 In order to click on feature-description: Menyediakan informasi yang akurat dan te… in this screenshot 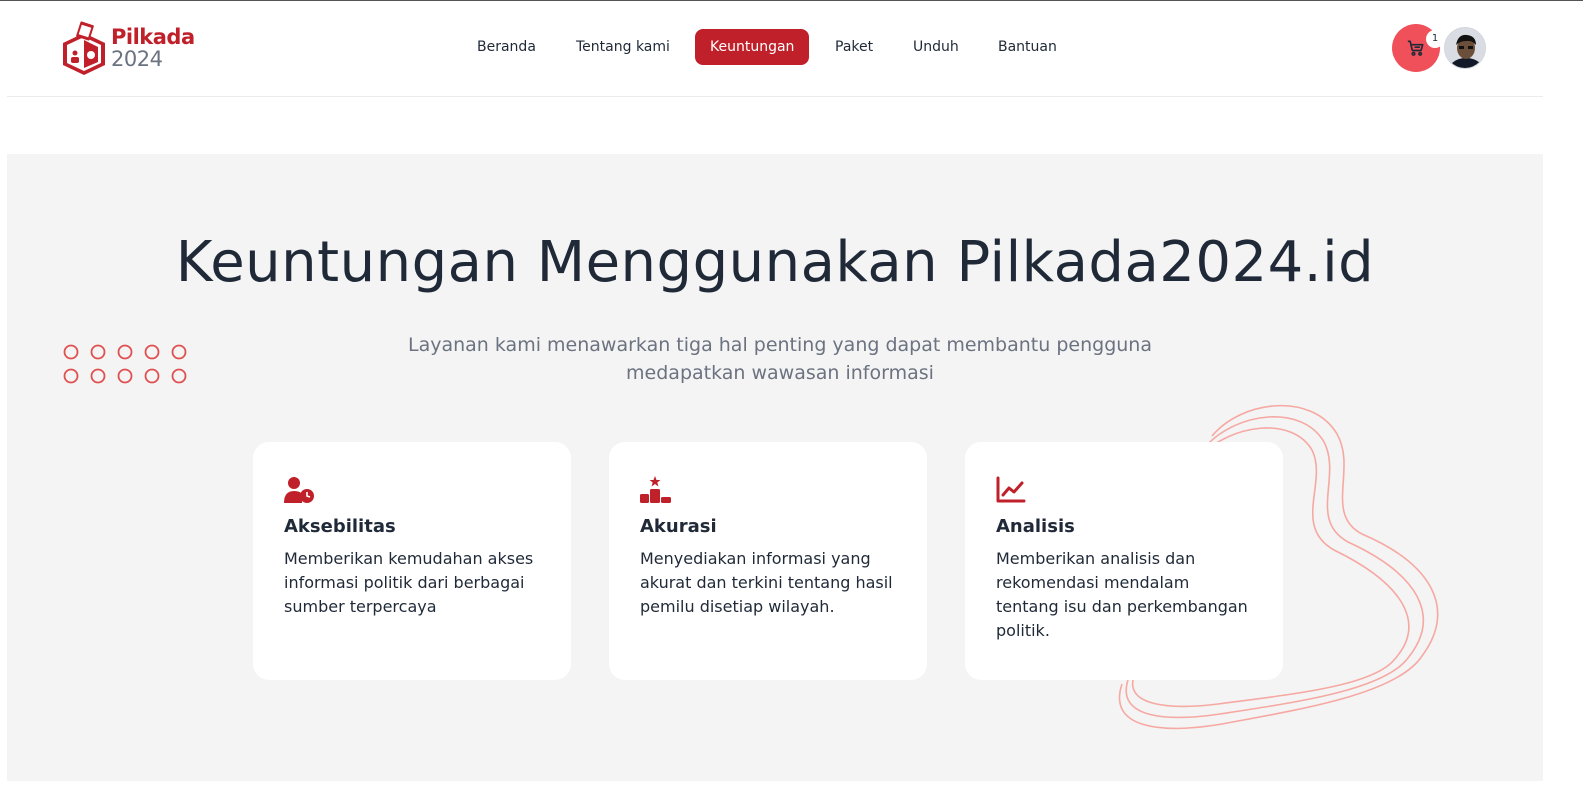, I will do `click(766, 582)`.